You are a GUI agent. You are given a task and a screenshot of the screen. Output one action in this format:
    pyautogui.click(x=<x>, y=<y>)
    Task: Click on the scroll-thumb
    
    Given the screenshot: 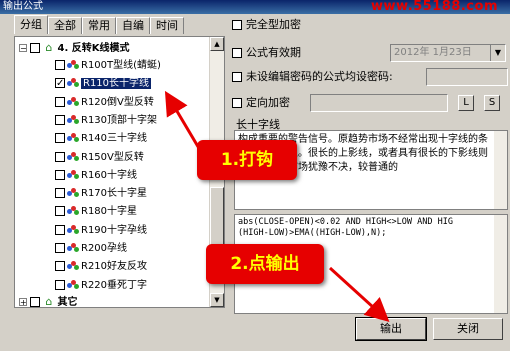 What is the action you would take?
    pyautogui.click(x=217, y=217)
    